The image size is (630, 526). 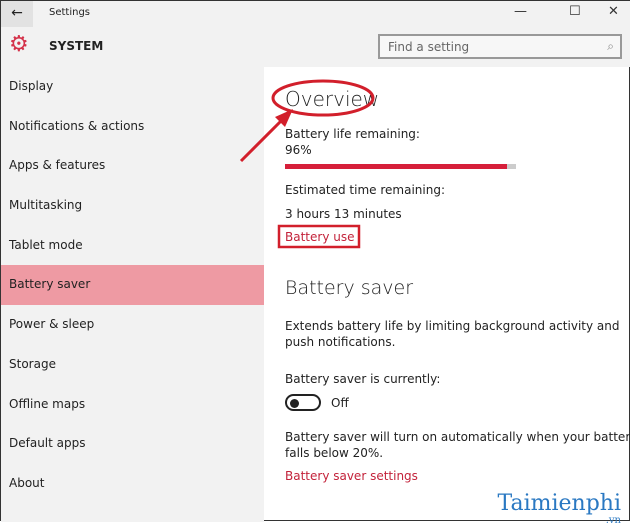 What do you see at coordinates (298, 150) in the screenshot?
I see `battery-life-value: 96%` at bounding box center [298, 150].